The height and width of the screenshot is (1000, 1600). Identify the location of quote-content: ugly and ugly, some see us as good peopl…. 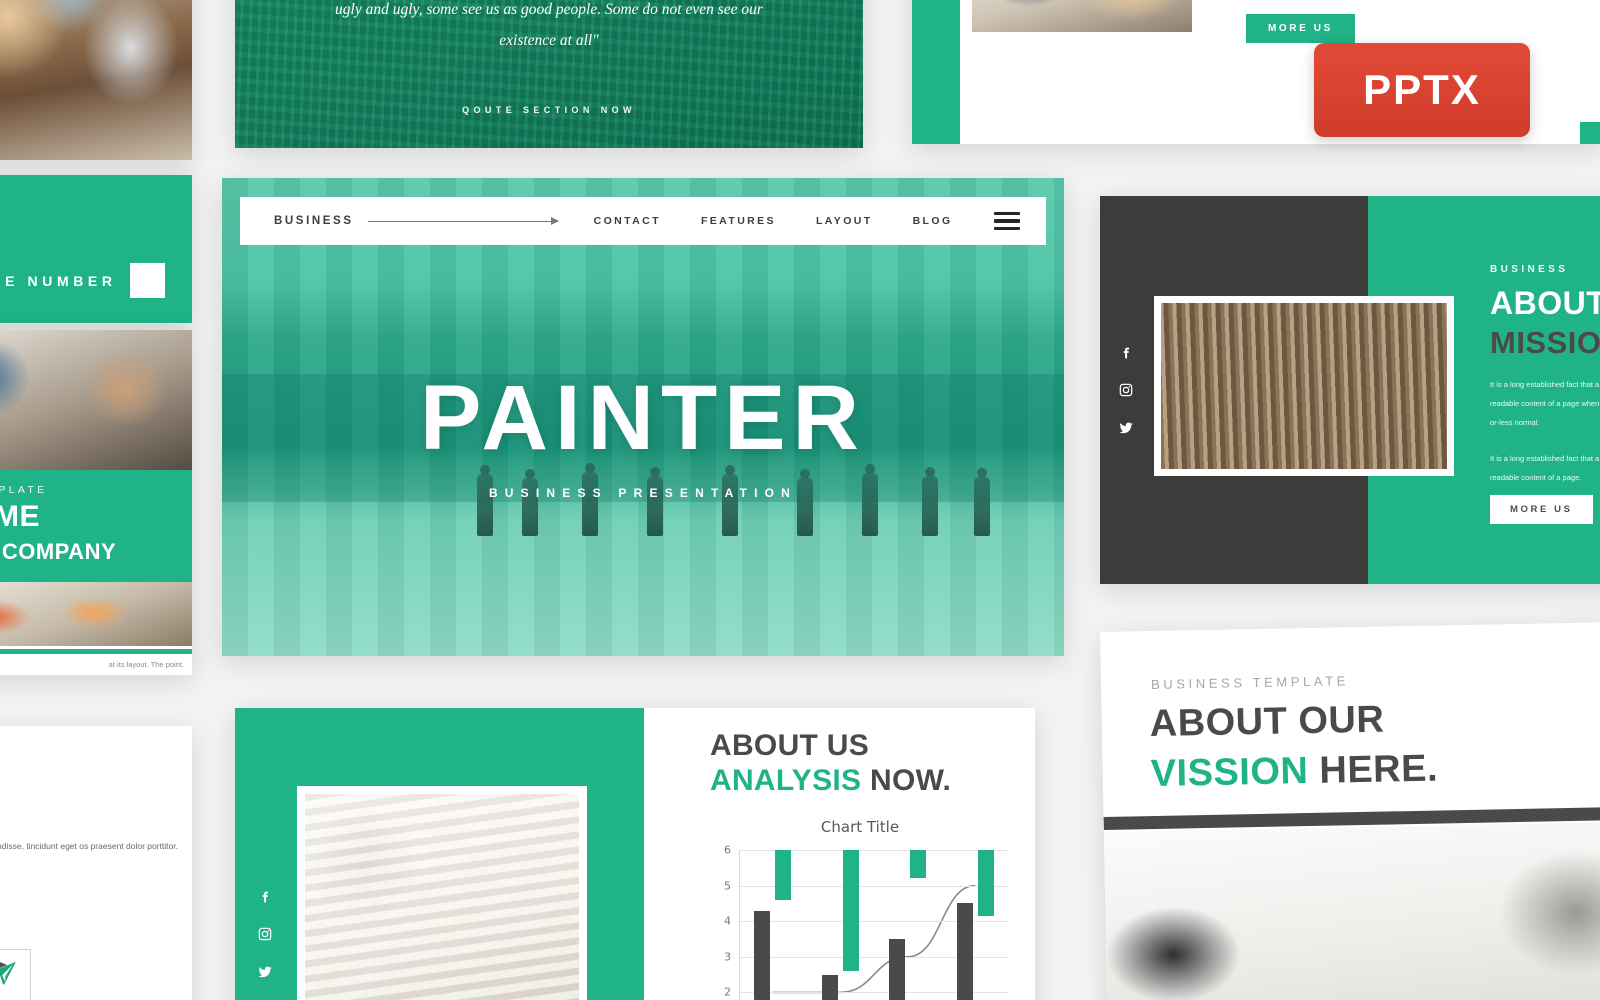
(549, 74).